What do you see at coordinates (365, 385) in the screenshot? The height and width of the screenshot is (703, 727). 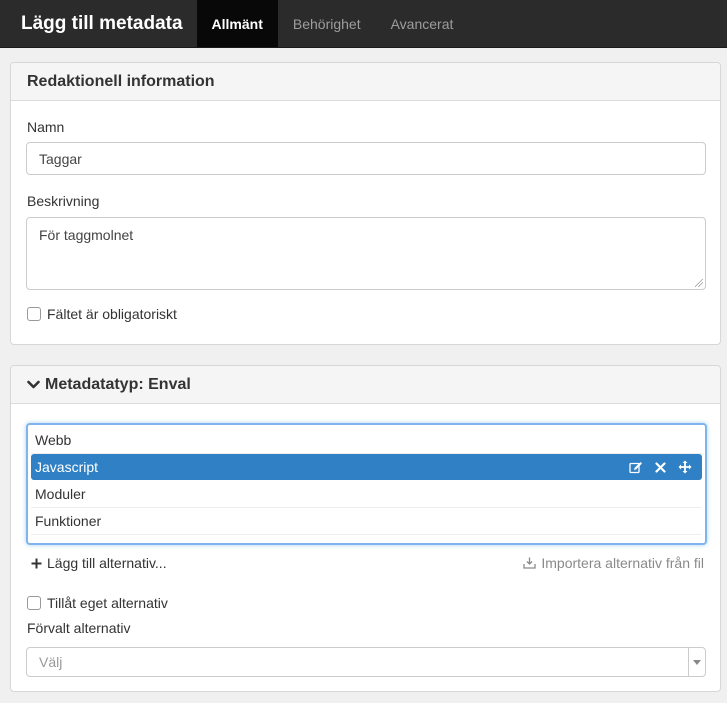 I see `metadata-type-heading-row: Metadatatyp: Enval` at bounding box center [365, 385].